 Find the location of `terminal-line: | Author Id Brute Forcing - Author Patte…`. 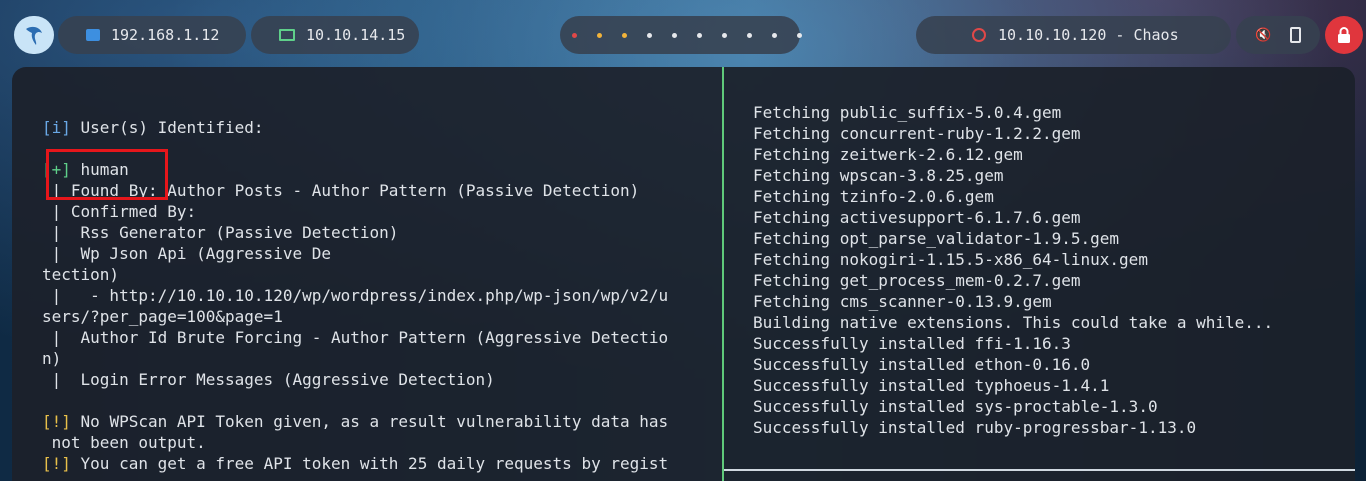

terminal-line: | Author Id Brute Forcing - Author Patte… is located at coordinates (355, 337).